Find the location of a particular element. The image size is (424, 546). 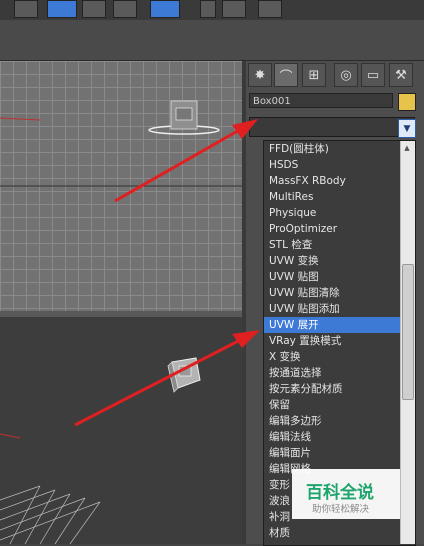

arrow-to-dropdown is located at coordinates (186, 161).